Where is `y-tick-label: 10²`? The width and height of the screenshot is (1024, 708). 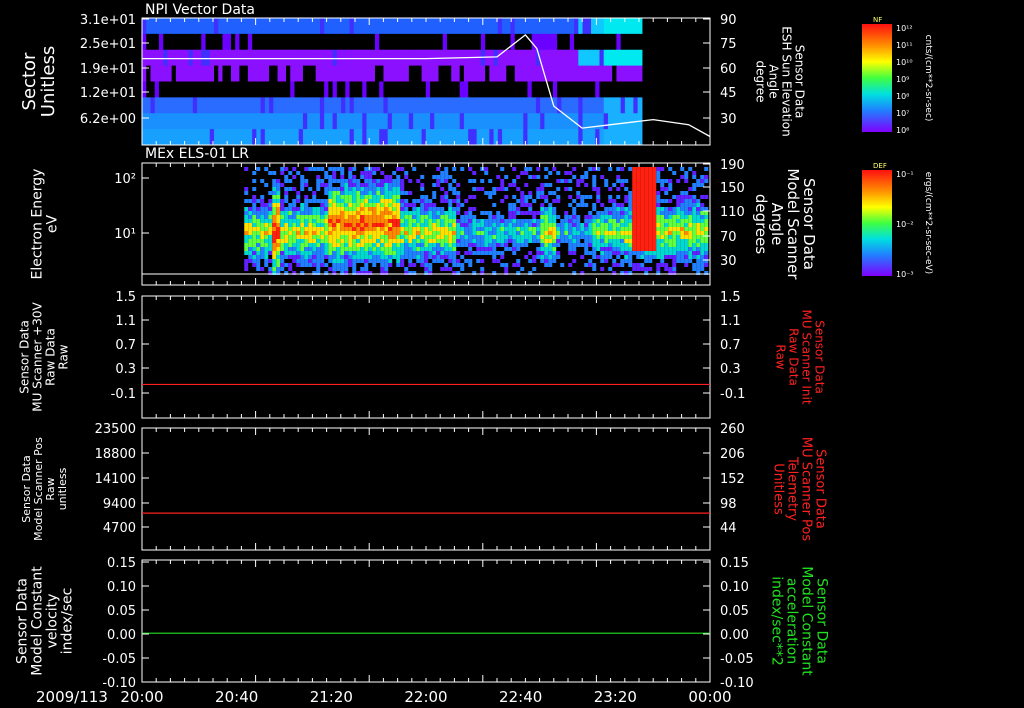 y-tick-label: 10² is located at coordinates (125, 179).